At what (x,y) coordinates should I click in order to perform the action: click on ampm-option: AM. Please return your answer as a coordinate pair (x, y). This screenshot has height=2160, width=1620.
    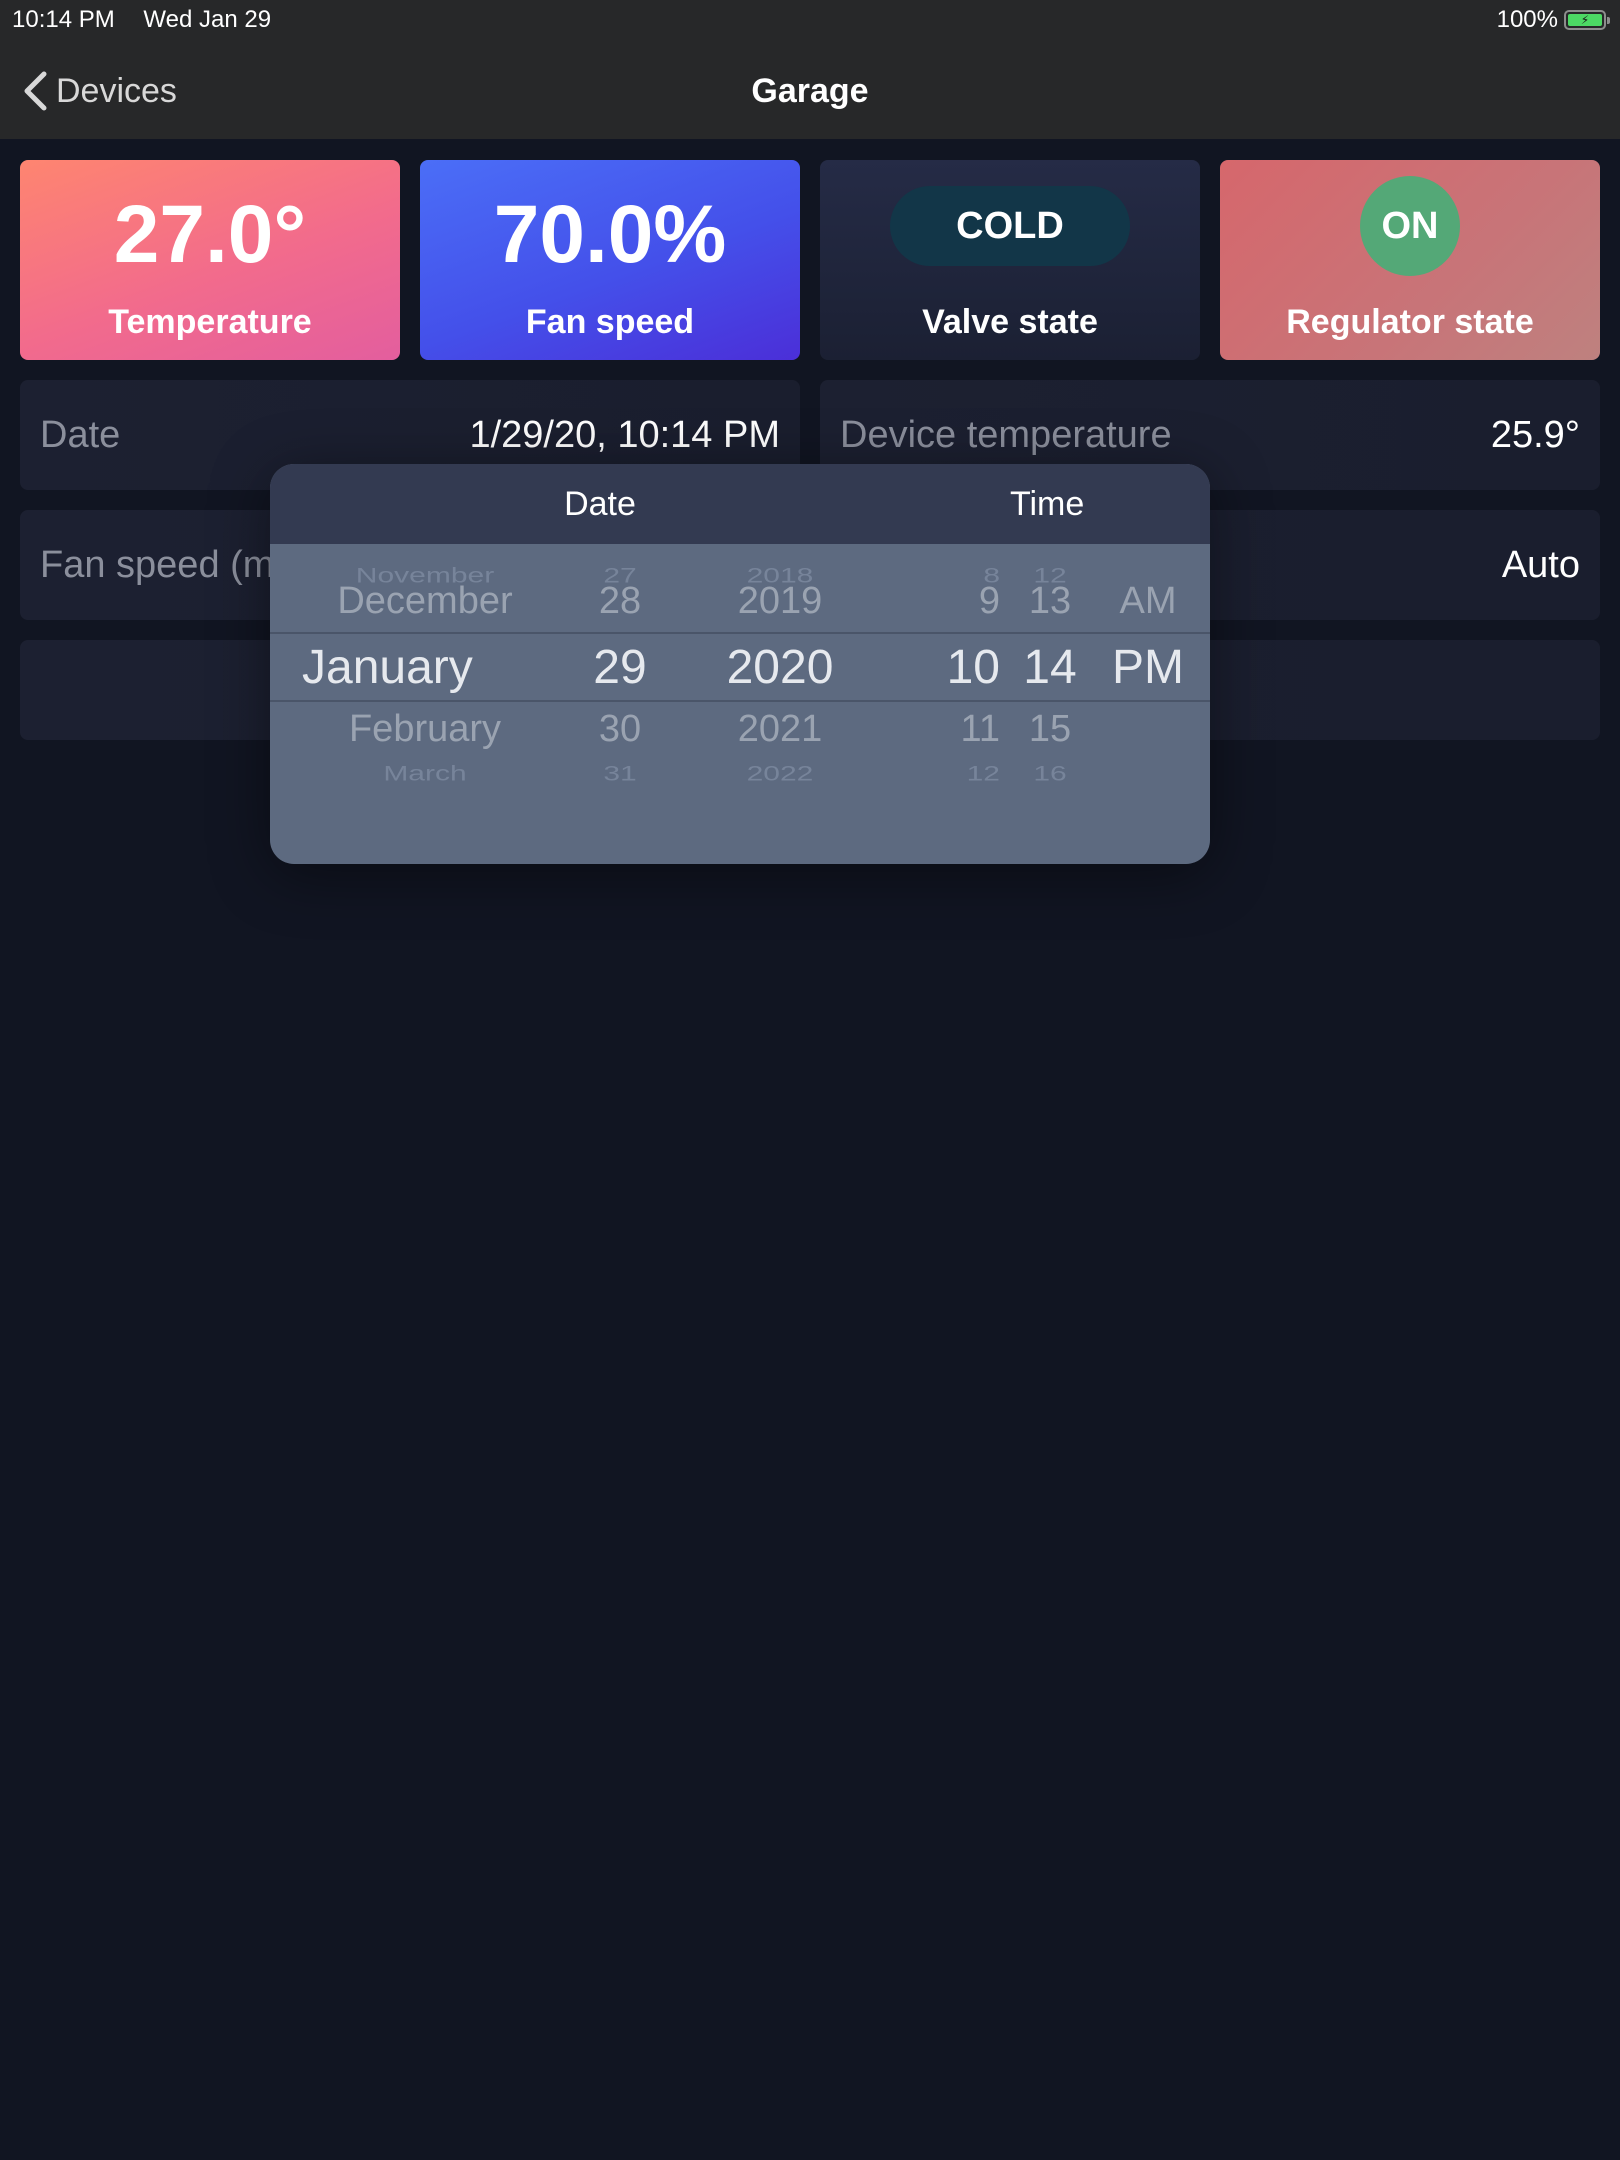
    Looking at the image, I should click on (1148, 601).